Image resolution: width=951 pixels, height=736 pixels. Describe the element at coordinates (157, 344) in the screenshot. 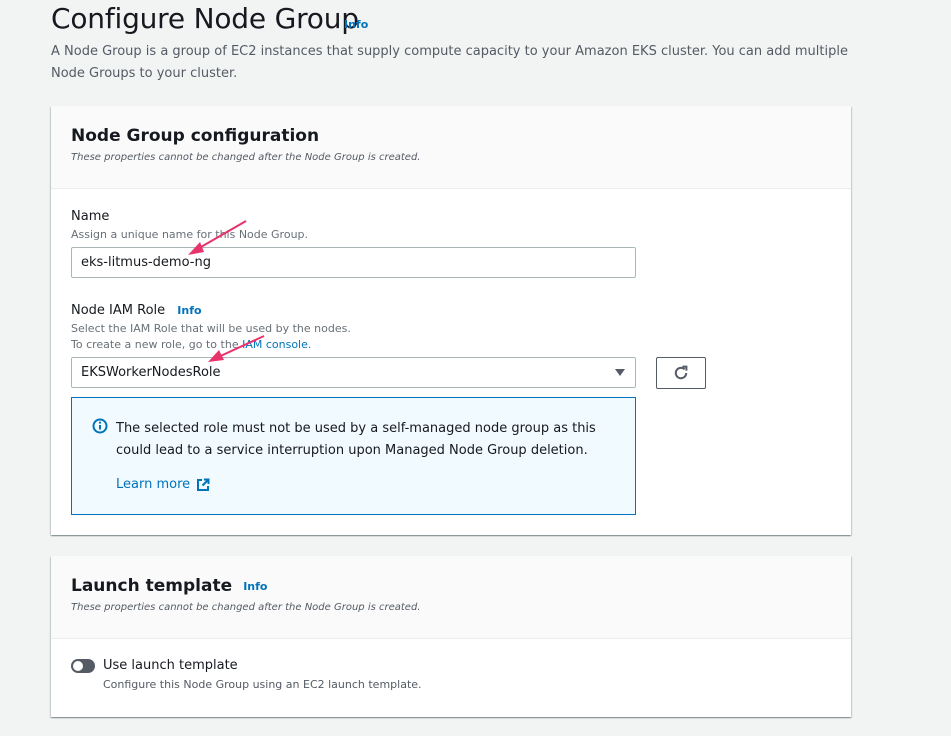

I see `iam-role-description-prefix: To create a new role, go to the` at that location.